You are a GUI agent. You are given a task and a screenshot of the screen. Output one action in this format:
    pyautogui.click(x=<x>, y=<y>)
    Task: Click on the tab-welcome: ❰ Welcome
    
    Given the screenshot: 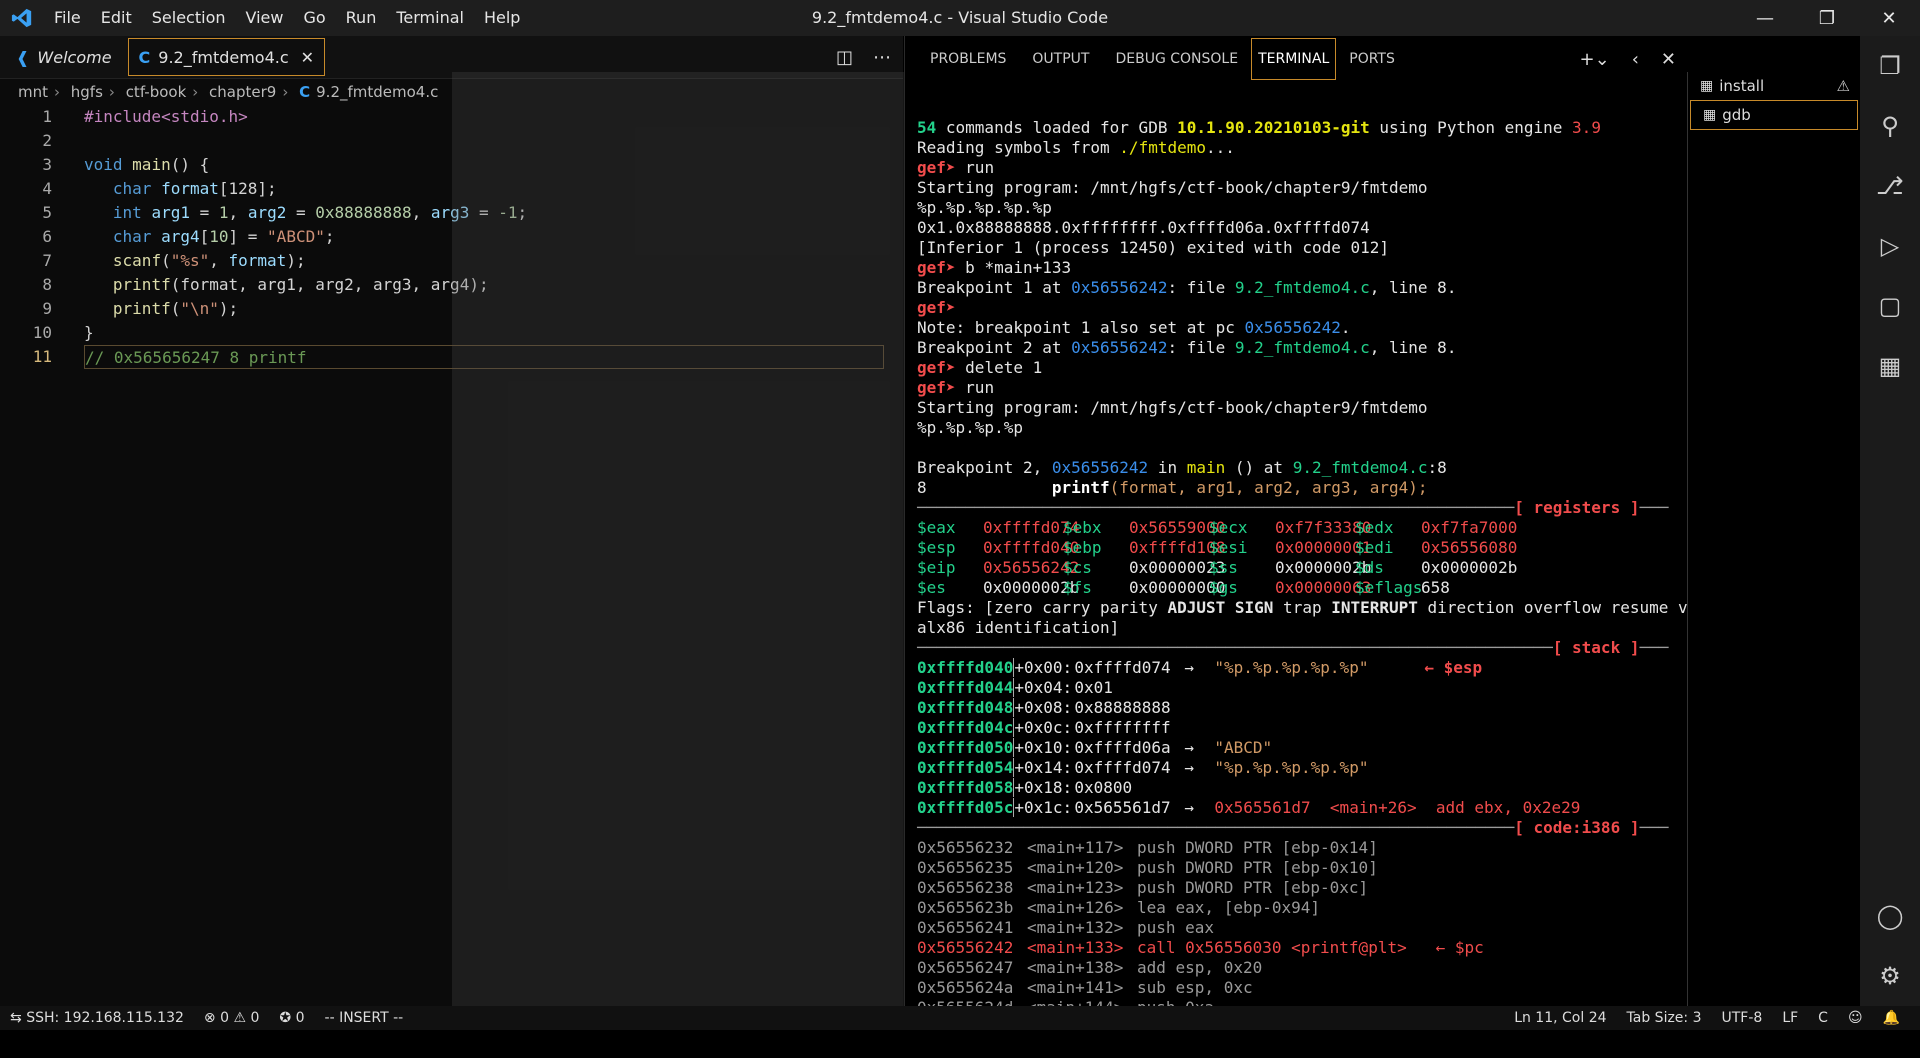 What is the action you would take?
    pyautogui.click(x=64, y=57)
    